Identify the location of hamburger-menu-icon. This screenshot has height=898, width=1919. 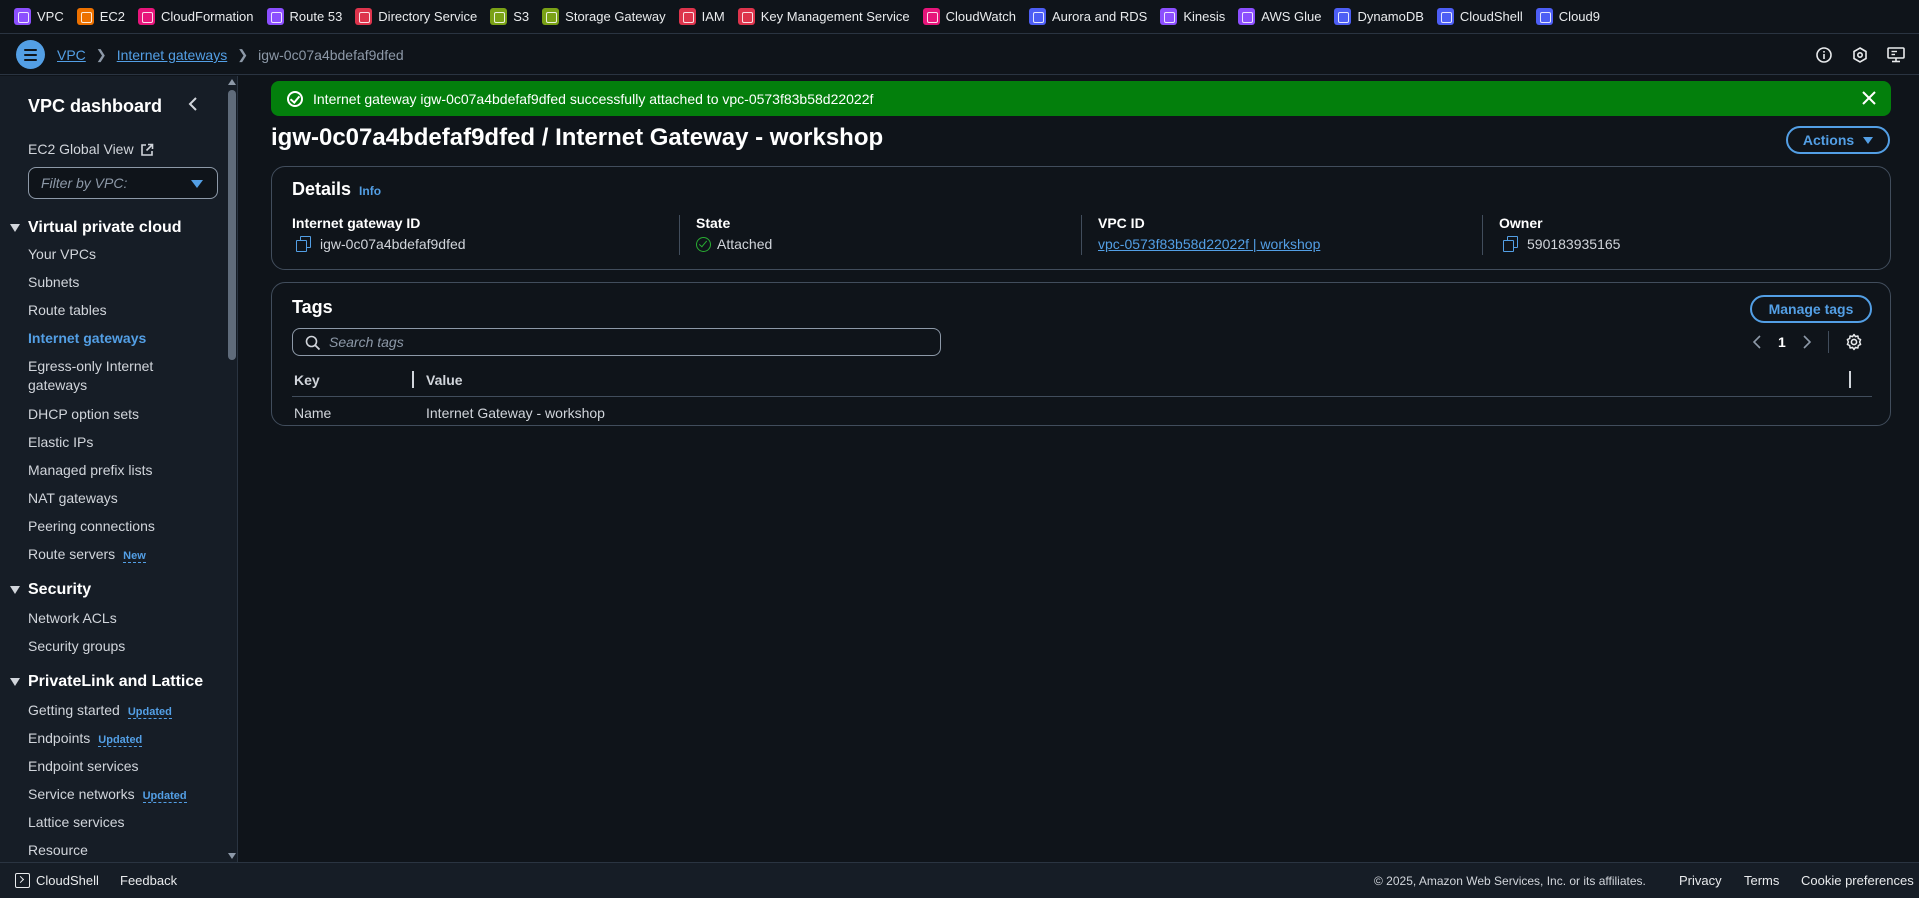
(30, 54).